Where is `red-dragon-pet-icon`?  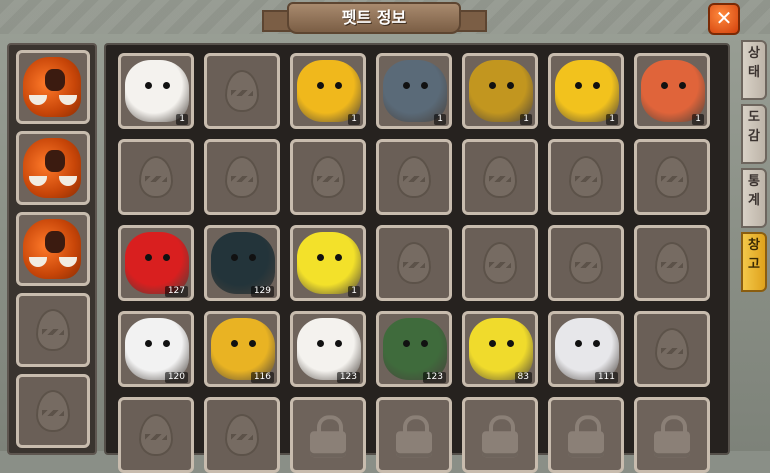
red-dragon-pet-icon is located at coordinates (157, 263).